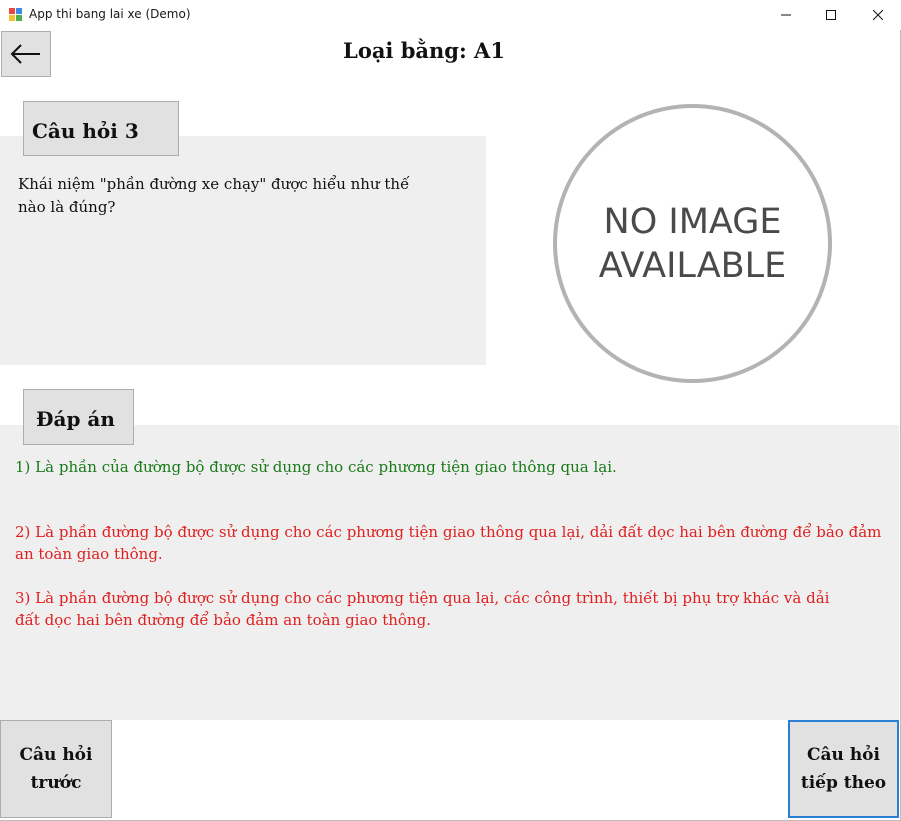 Image resolution: width=901 pixels, height=821 pixels. Describe the element at coordinates (450, 15) in the screenshot. I see `title-bar: App thi bang lai xe (Demo)` at that location.